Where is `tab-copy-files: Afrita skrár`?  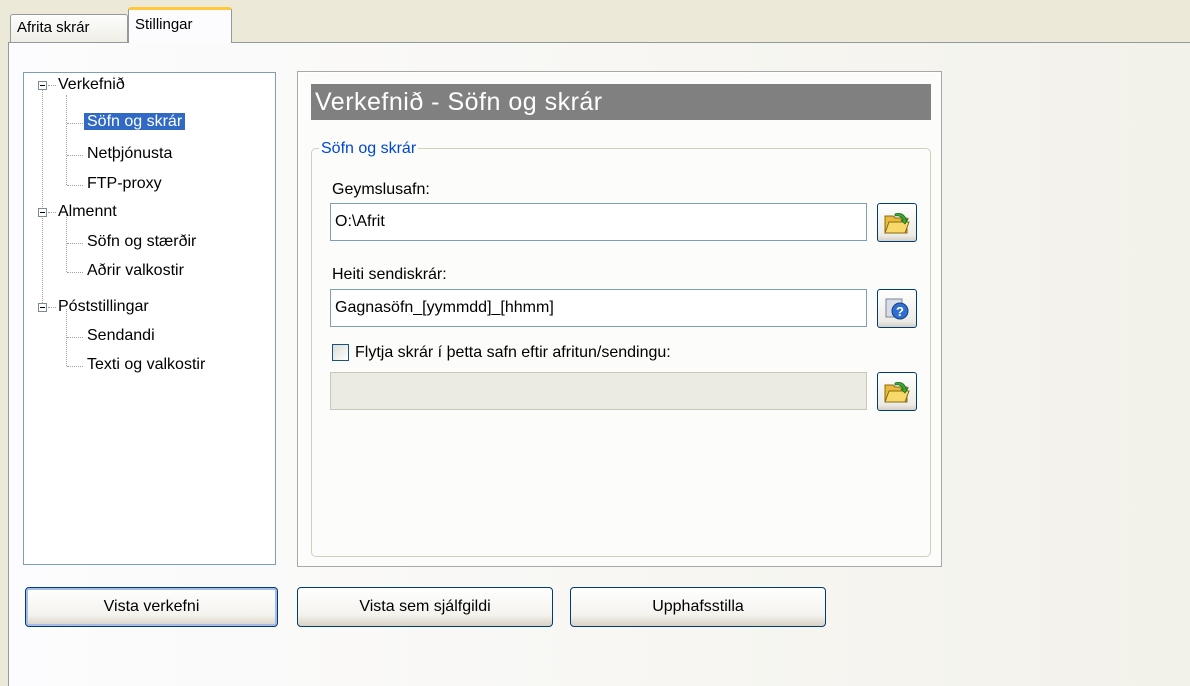 tab-copy-files: Afrita skrár is located at coordinates (69, 28).